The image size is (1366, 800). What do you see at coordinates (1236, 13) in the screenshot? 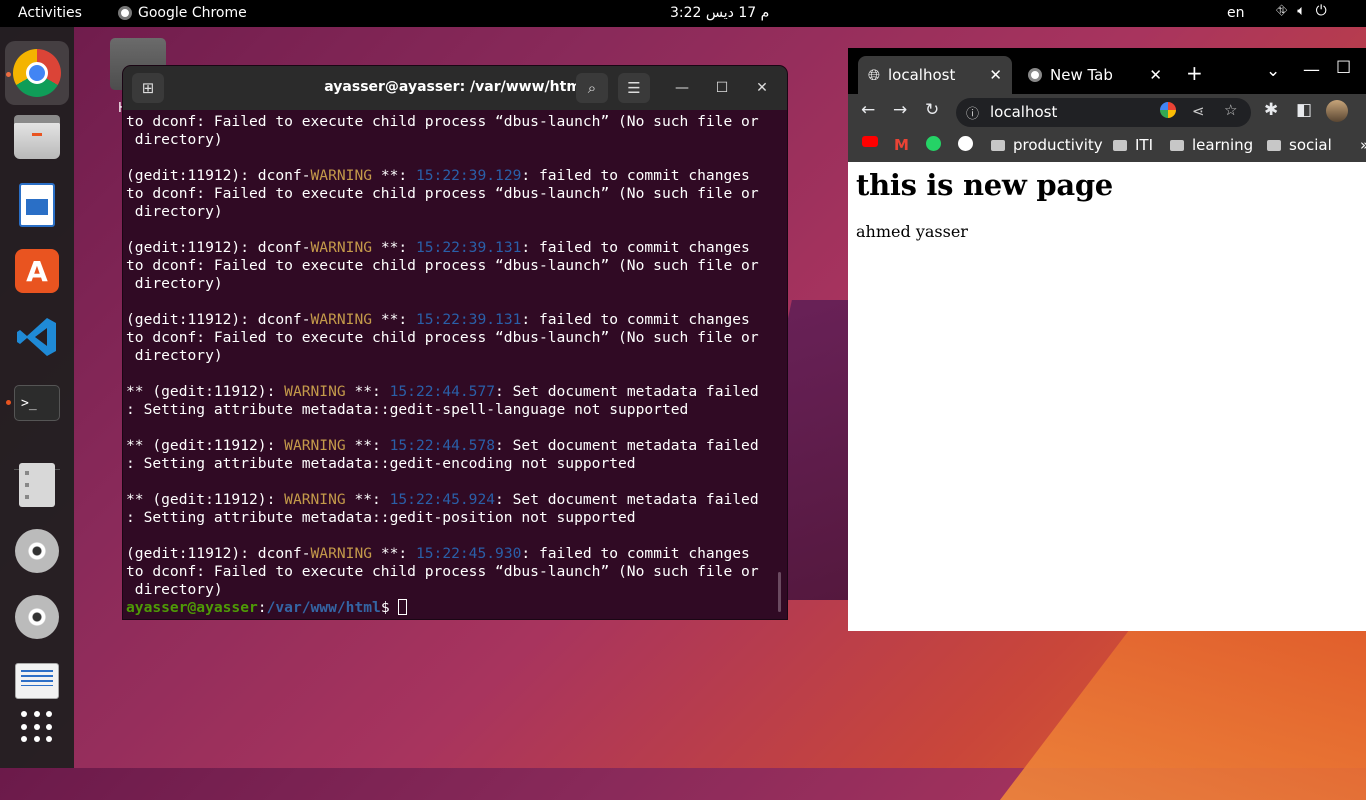
I see `input-language: en` at bounding box center [1236, 13].